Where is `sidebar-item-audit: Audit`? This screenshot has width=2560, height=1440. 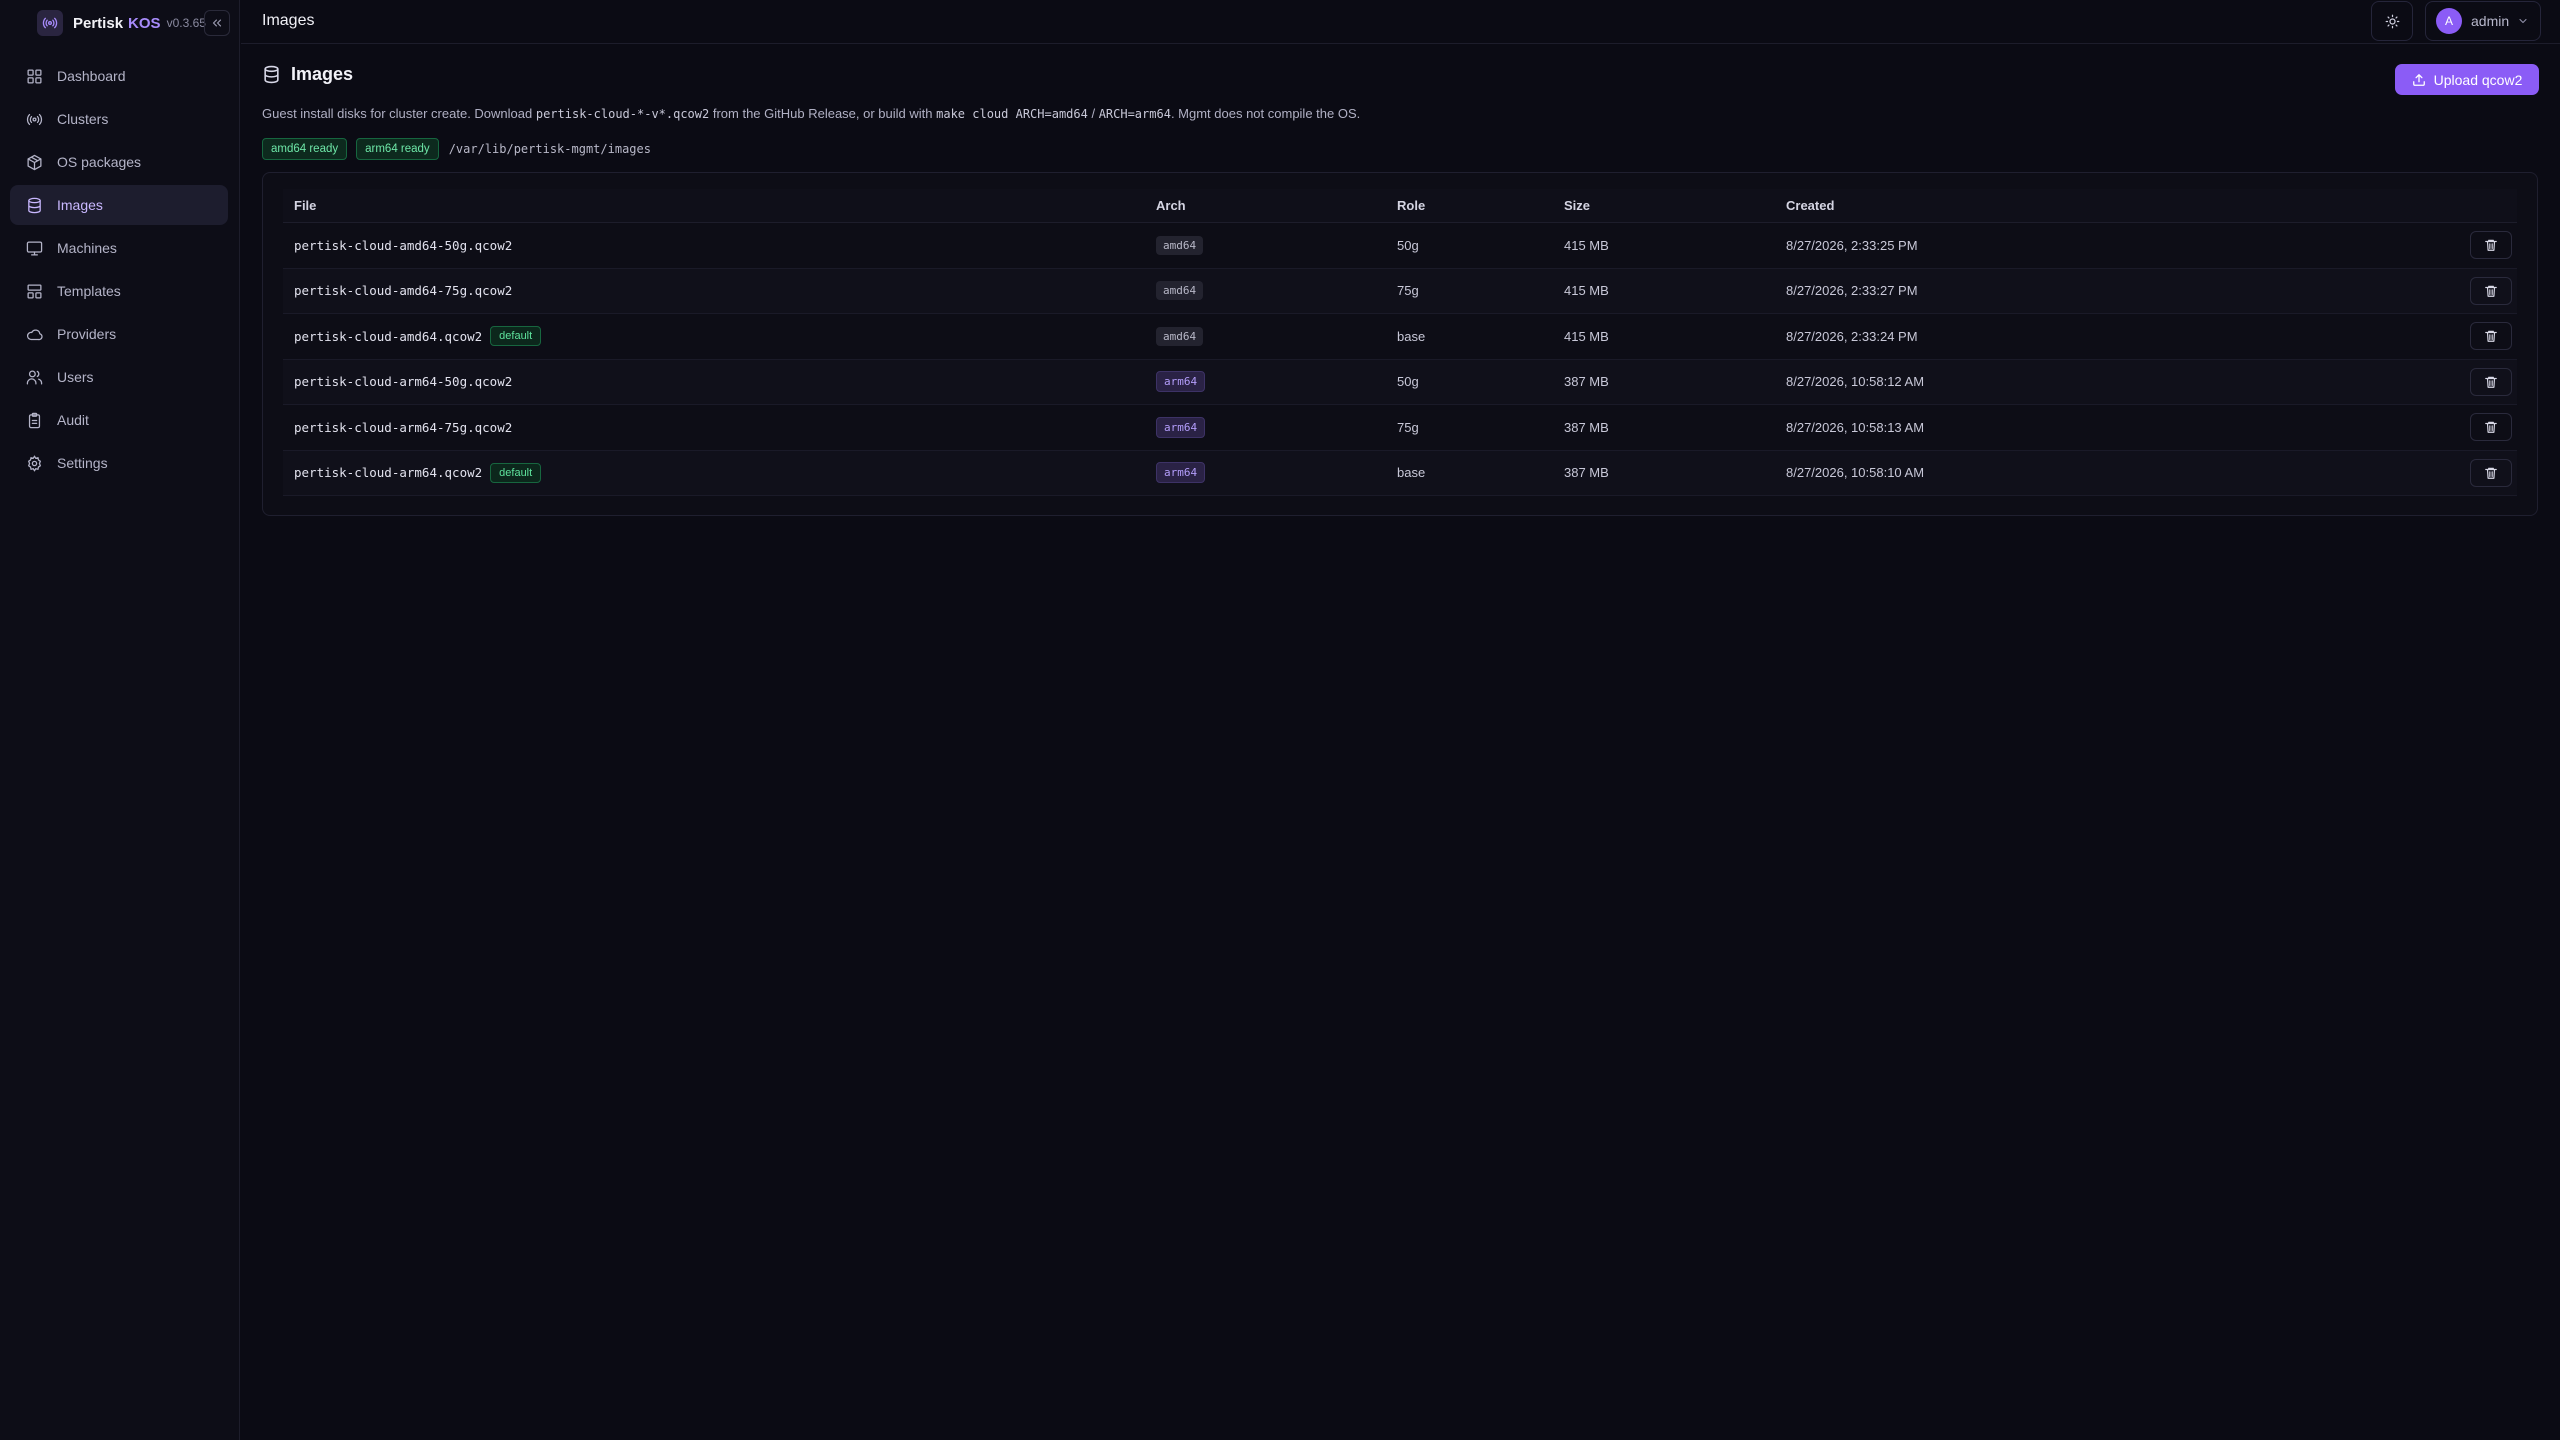 sidebar-item-audit: Audit is located at coordinates (119, 420).